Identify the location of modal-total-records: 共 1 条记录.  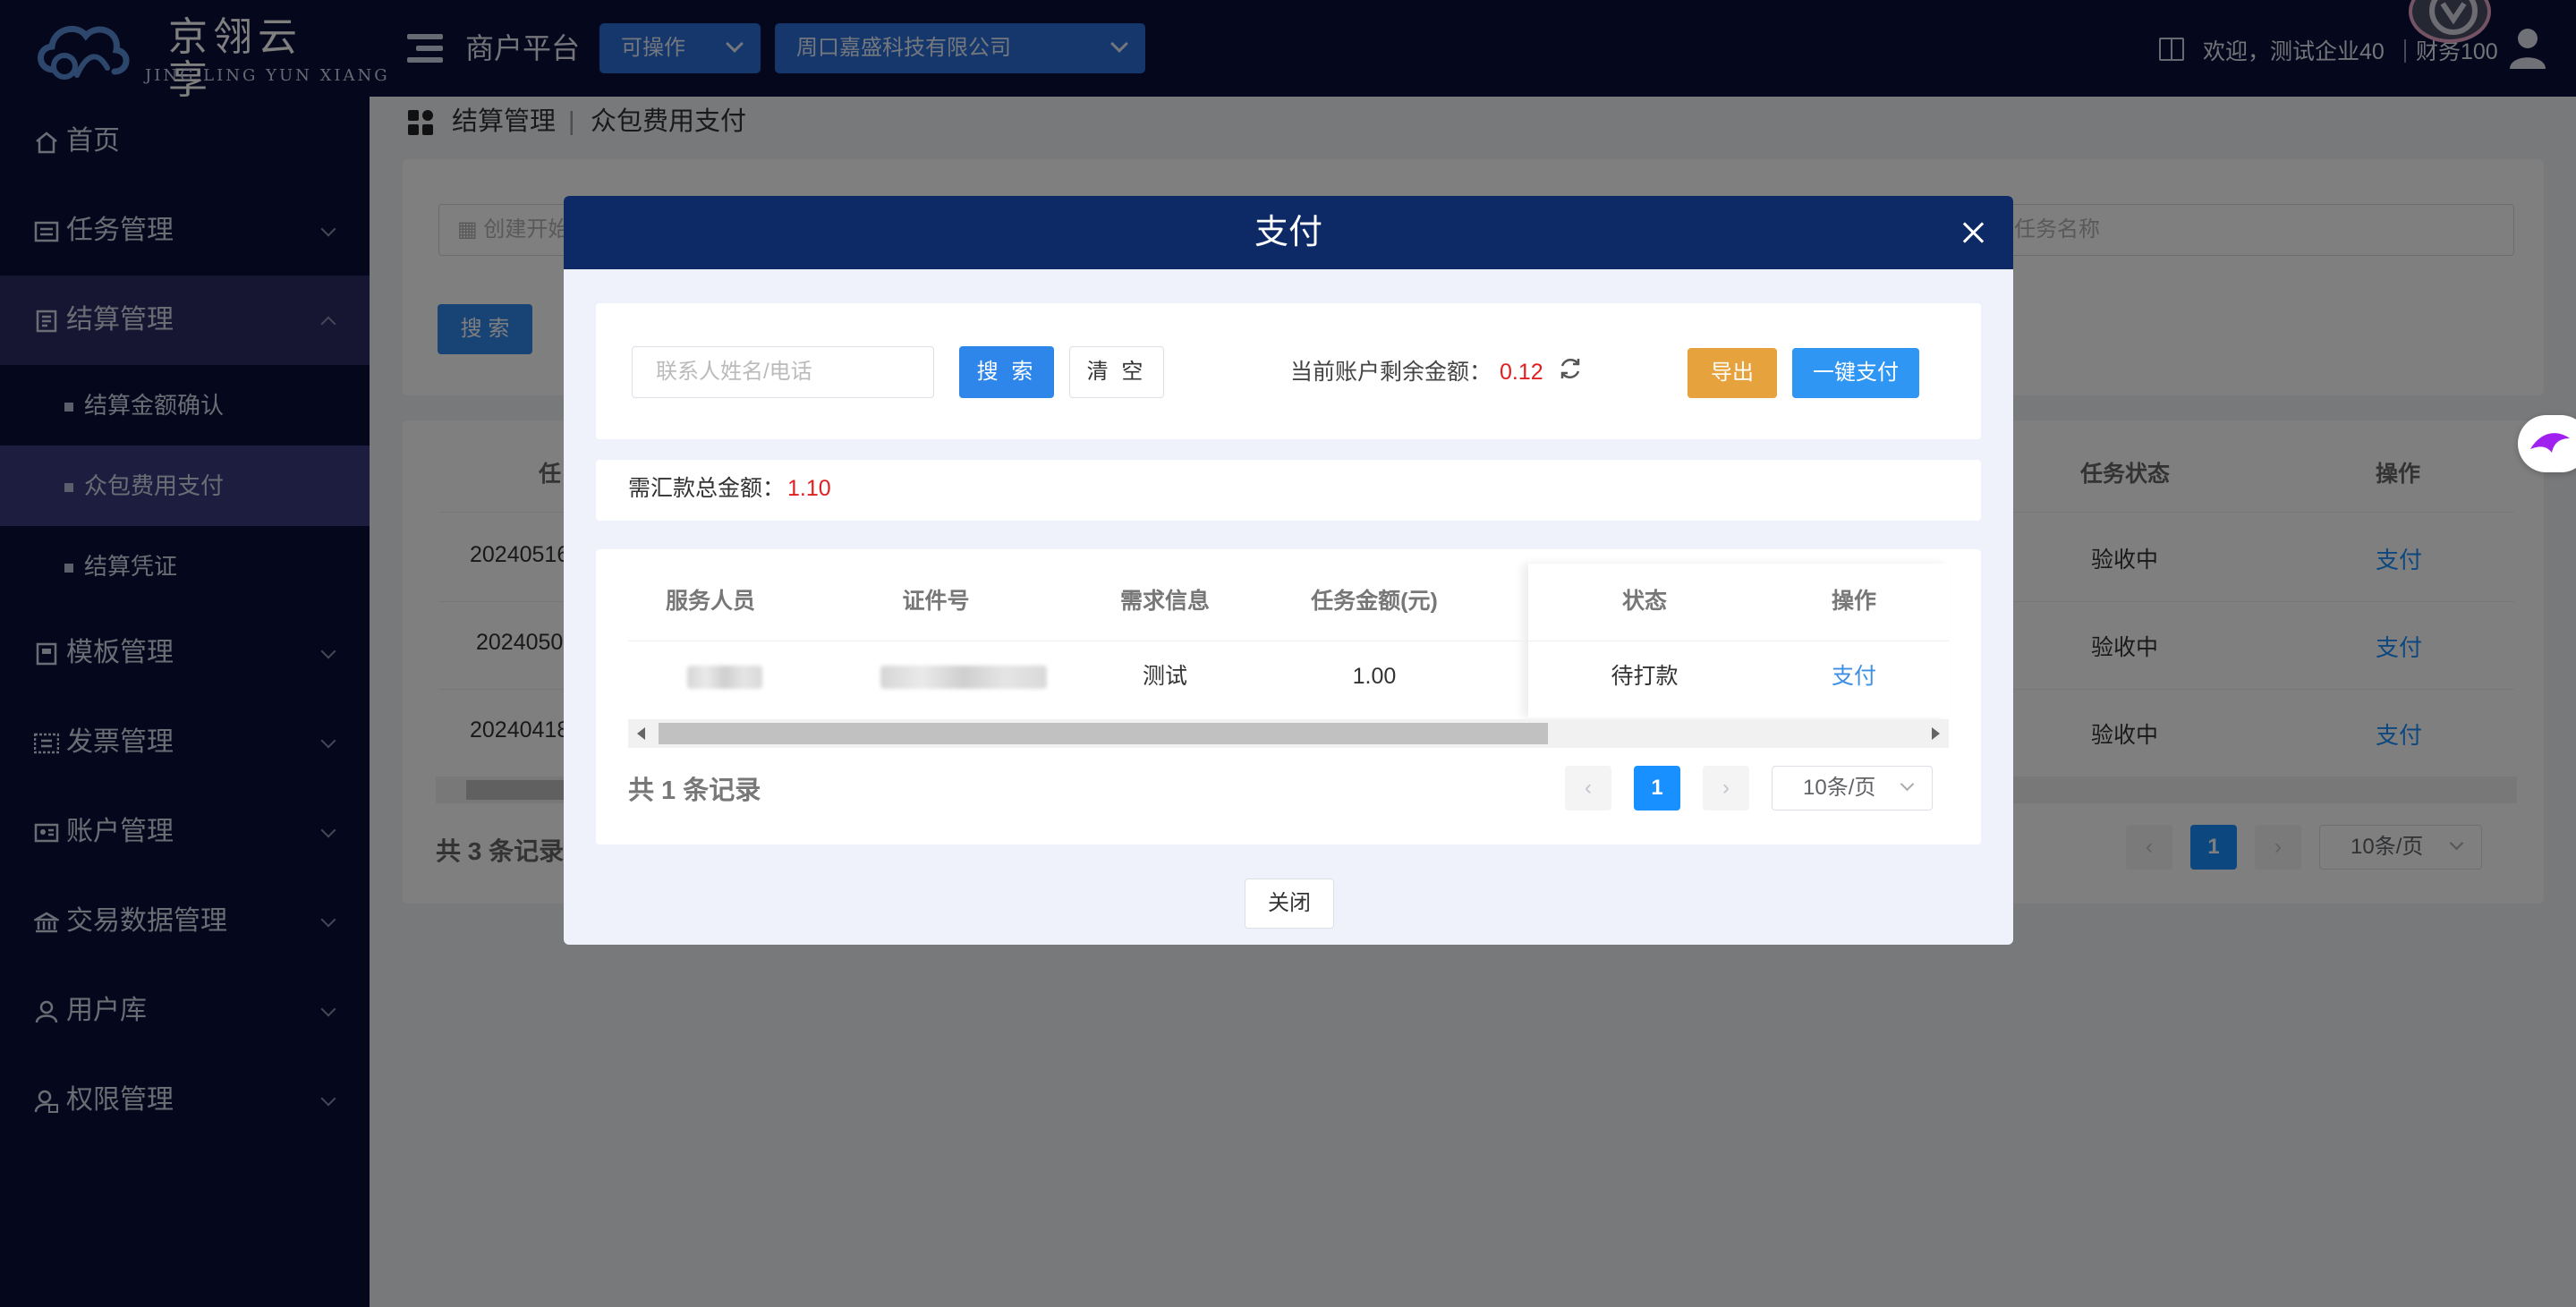
(694, 791).